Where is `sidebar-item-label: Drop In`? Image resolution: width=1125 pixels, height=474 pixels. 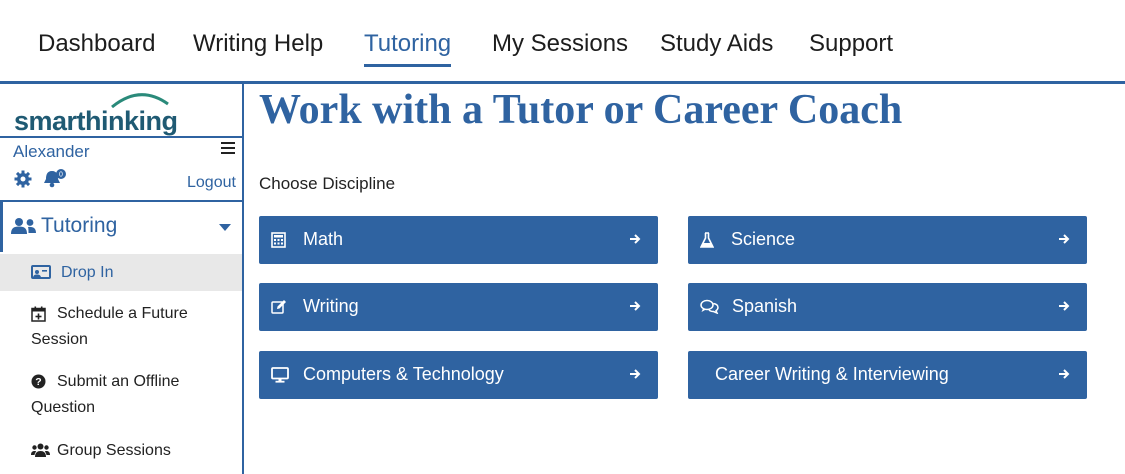
sidebar-item-label: Drop In is located at coordinates (87, 272).